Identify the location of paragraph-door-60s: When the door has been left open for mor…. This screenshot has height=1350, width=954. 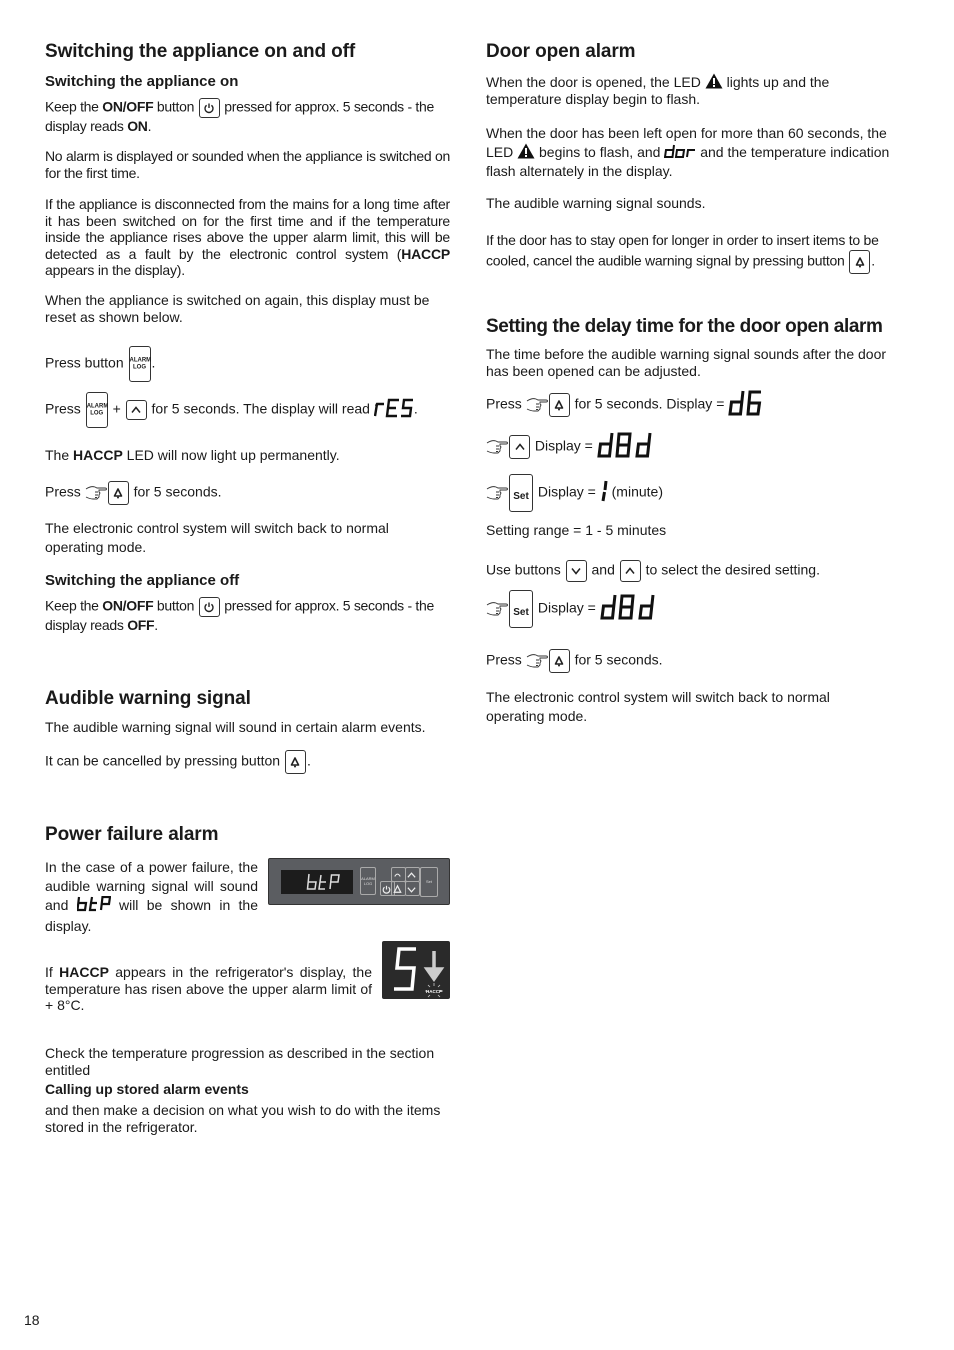
(688, 152).